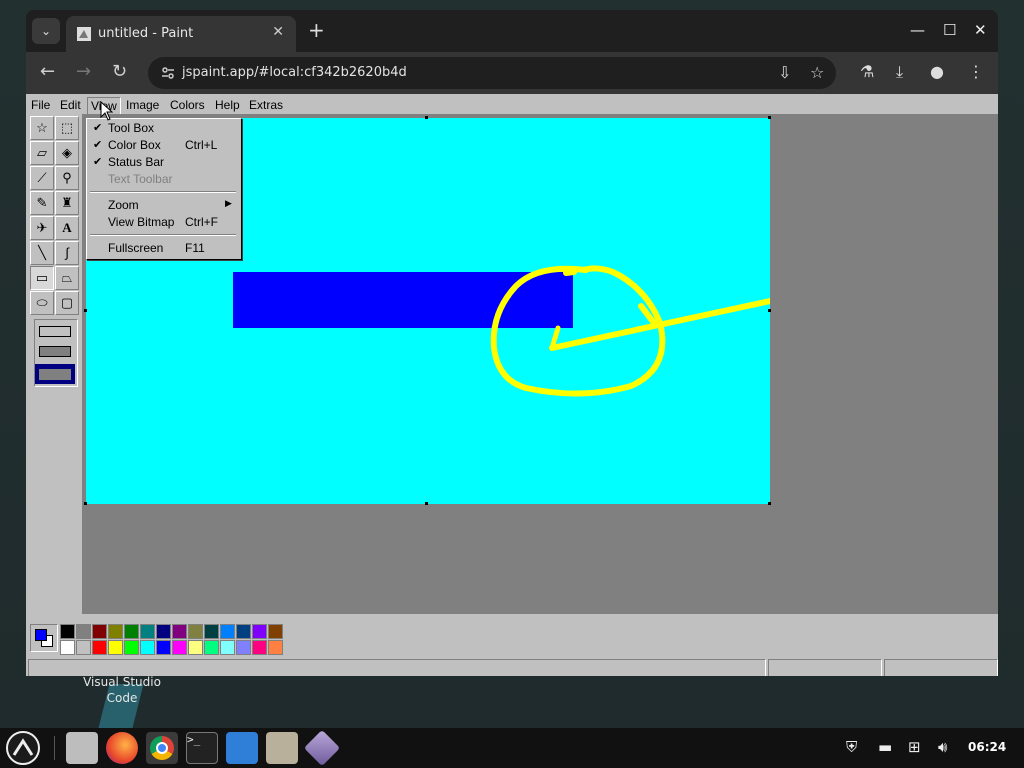  I want to click on fill-only-option-selected, so click(55, 374).